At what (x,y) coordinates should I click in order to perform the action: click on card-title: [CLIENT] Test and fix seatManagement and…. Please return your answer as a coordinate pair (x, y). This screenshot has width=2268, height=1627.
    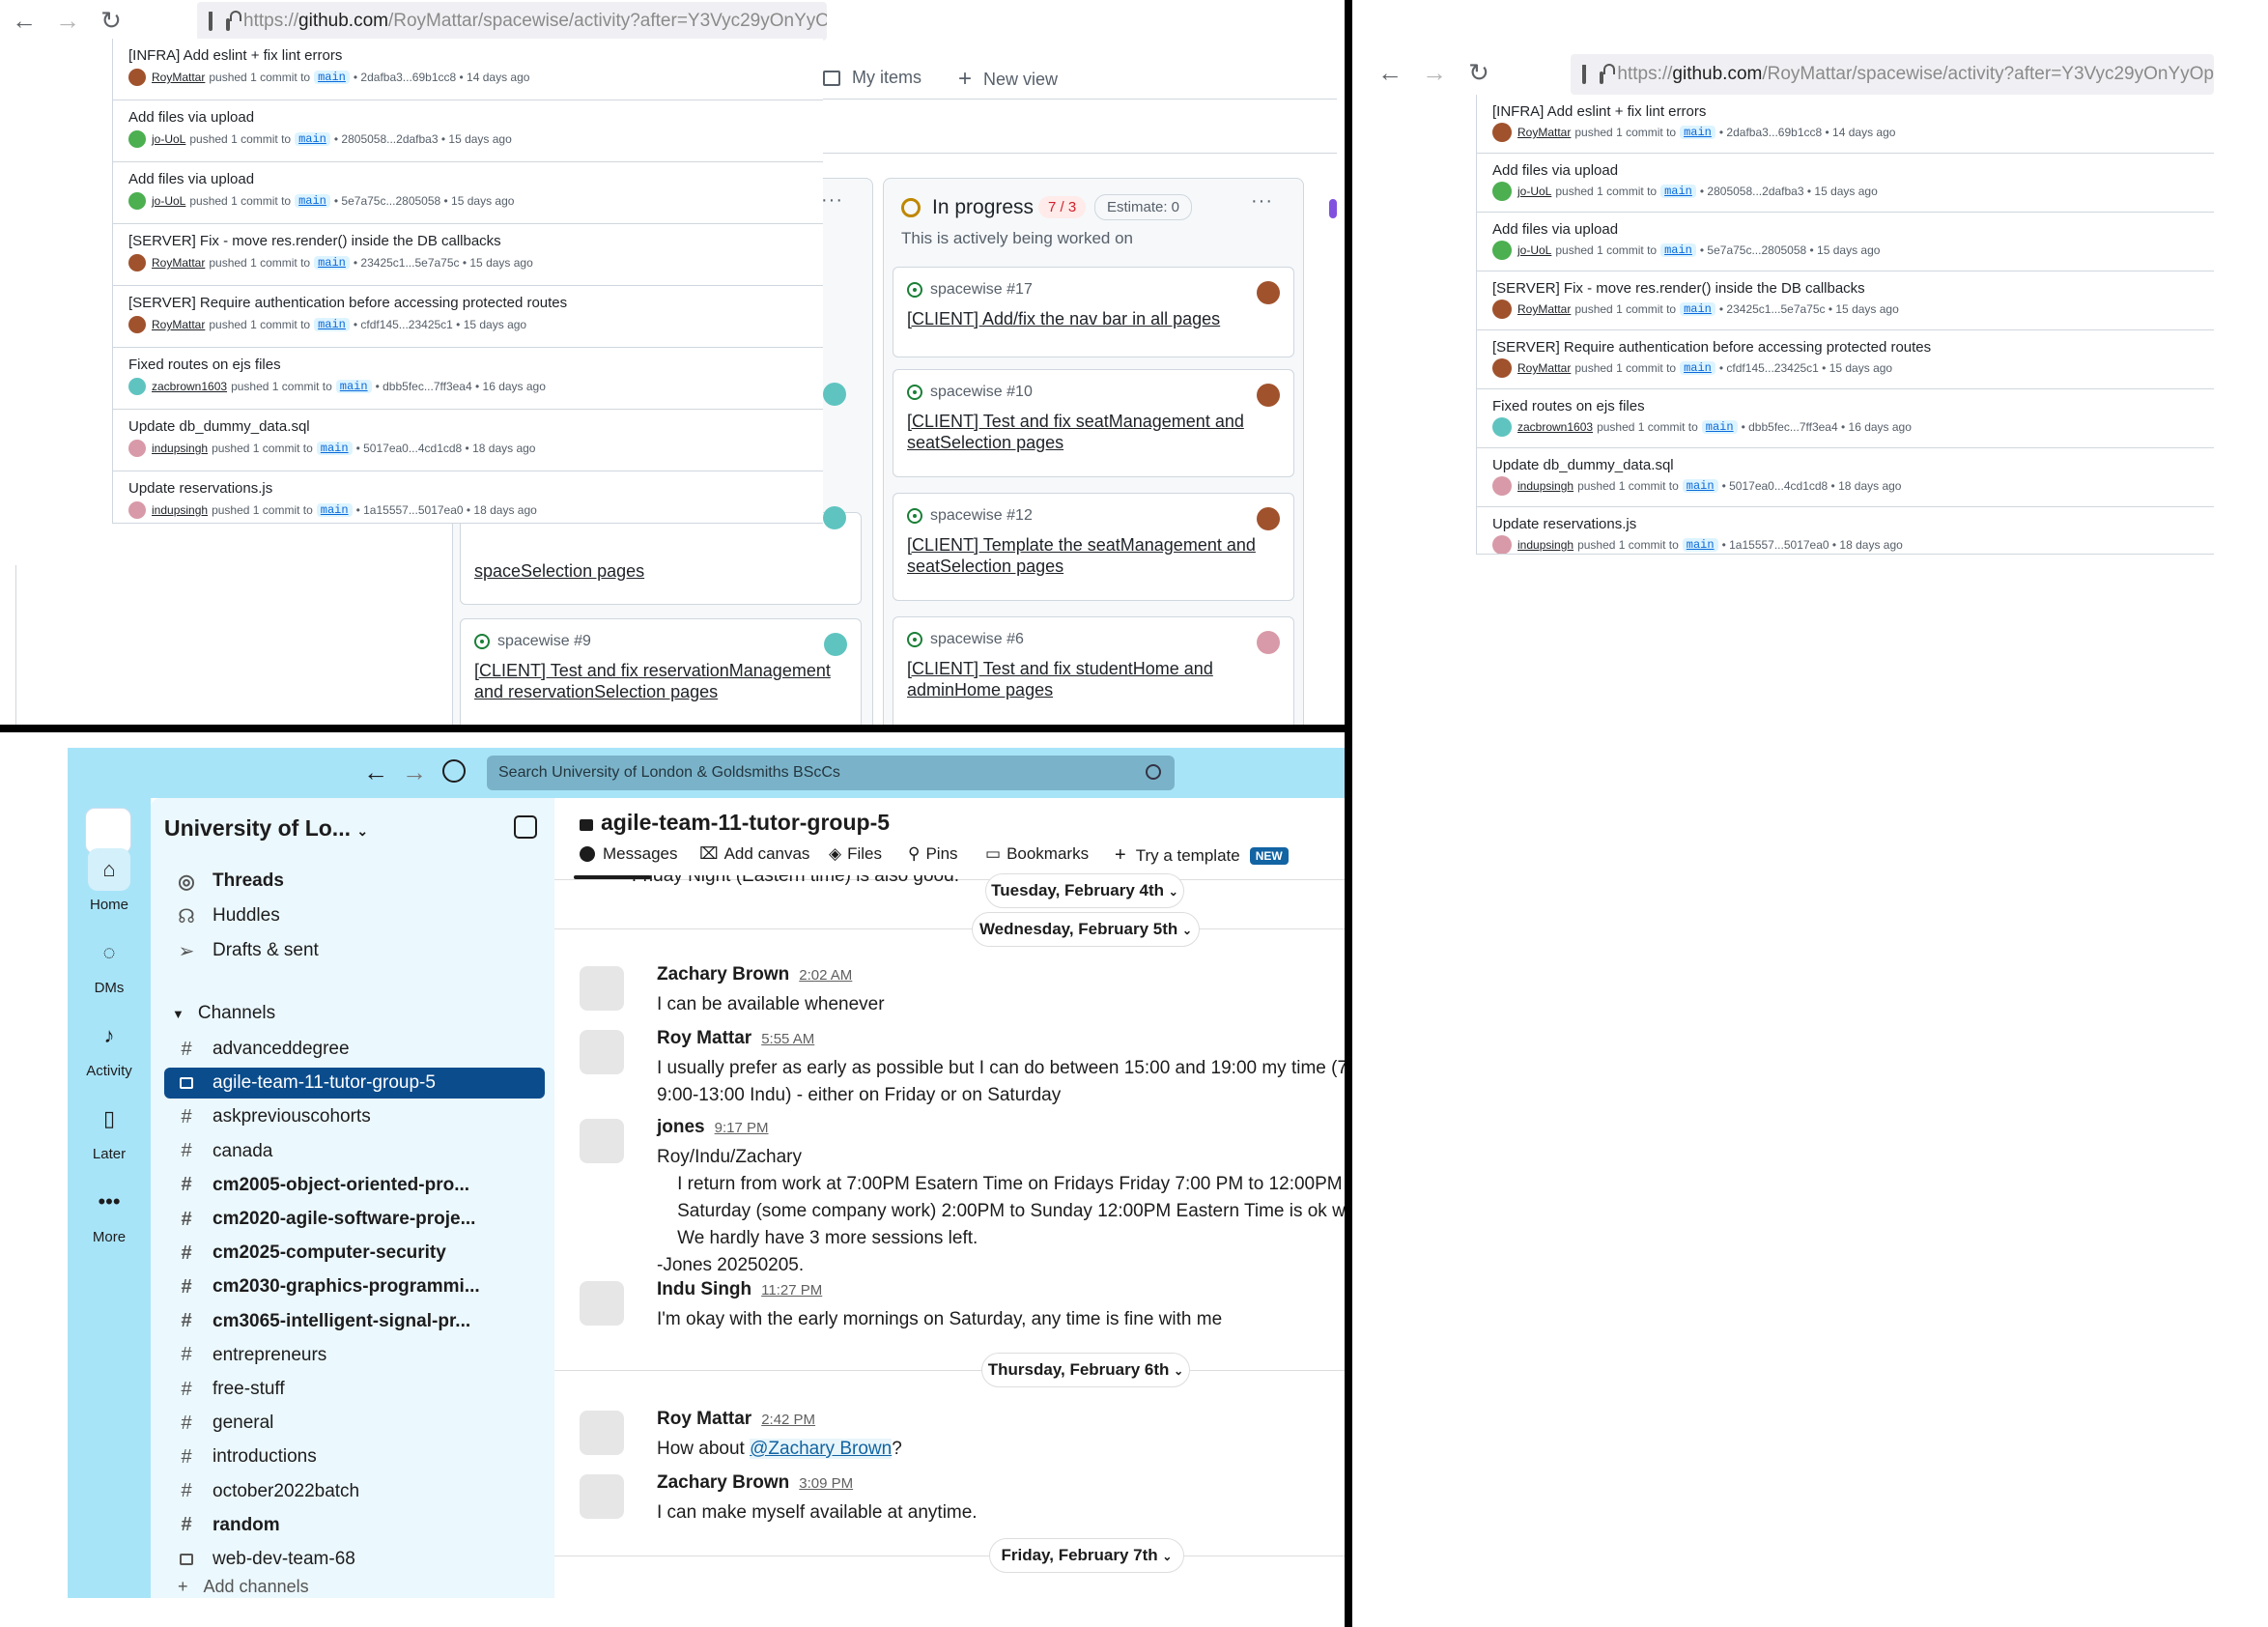
    Looking at the image, I should click on (1093, 432).